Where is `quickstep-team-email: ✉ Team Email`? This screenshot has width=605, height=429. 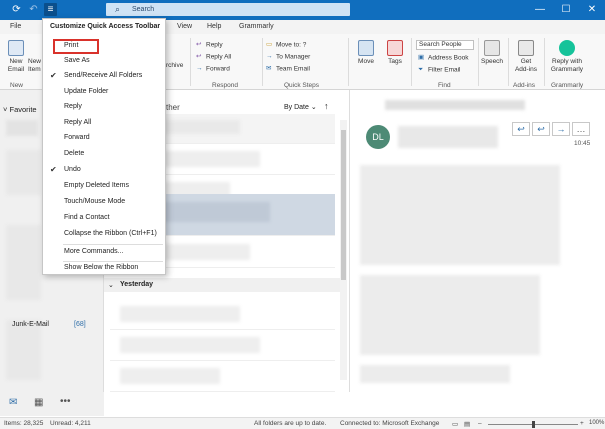
quickstep-team-email: ✉ Team Email is located at coordinates (288, 69).